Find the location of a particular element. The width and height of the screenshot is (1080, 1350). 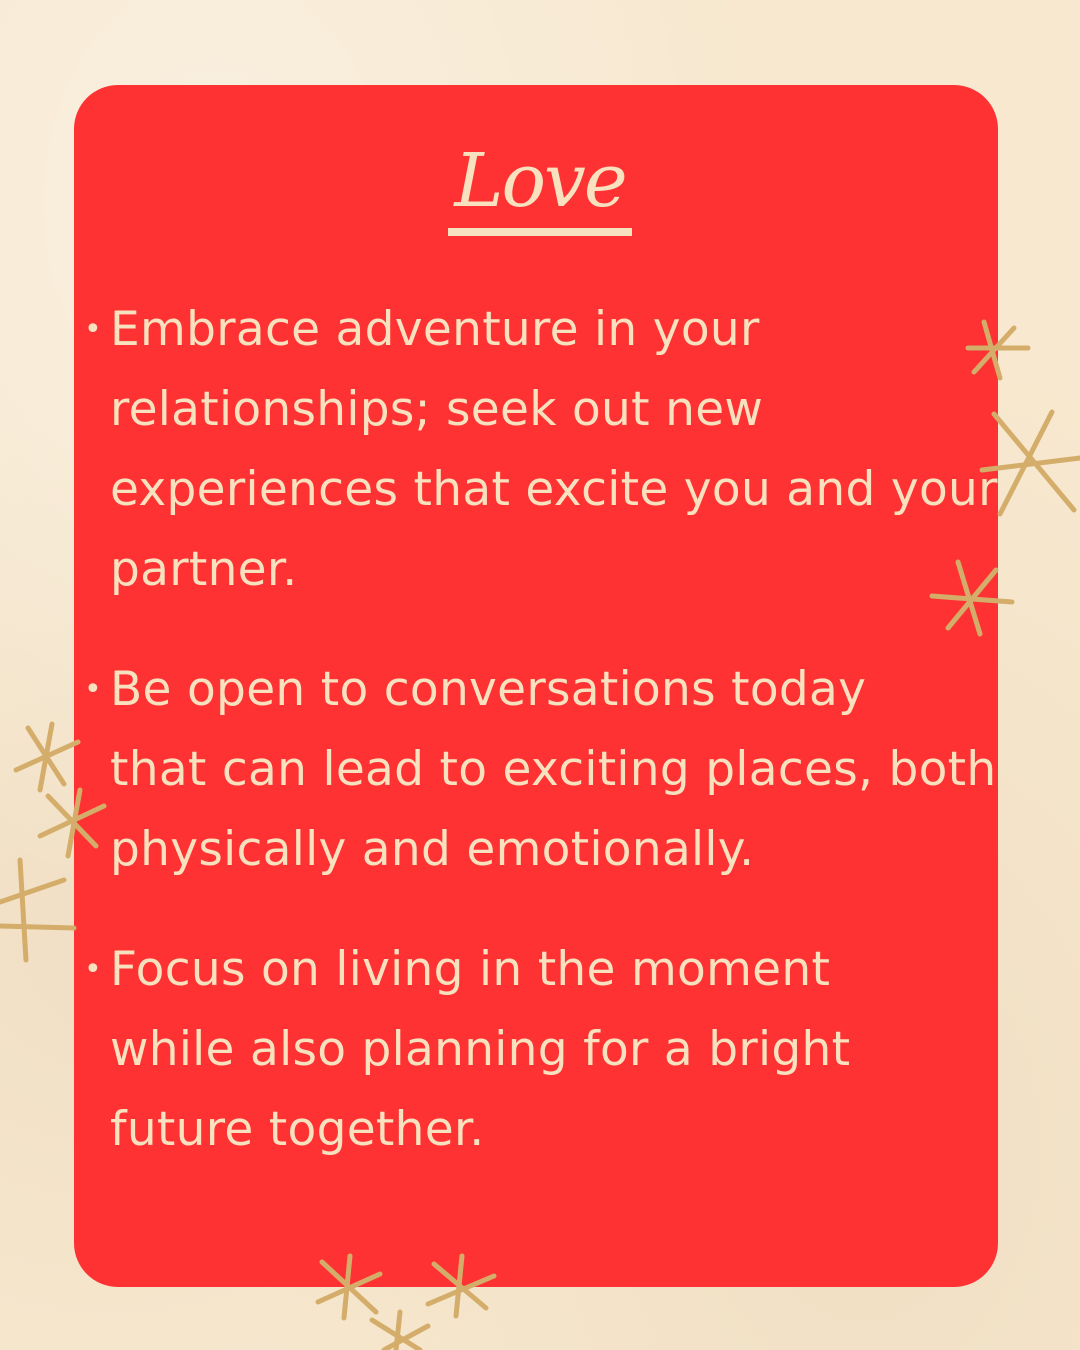

page-title: Love is located at coordinates (540, 188).